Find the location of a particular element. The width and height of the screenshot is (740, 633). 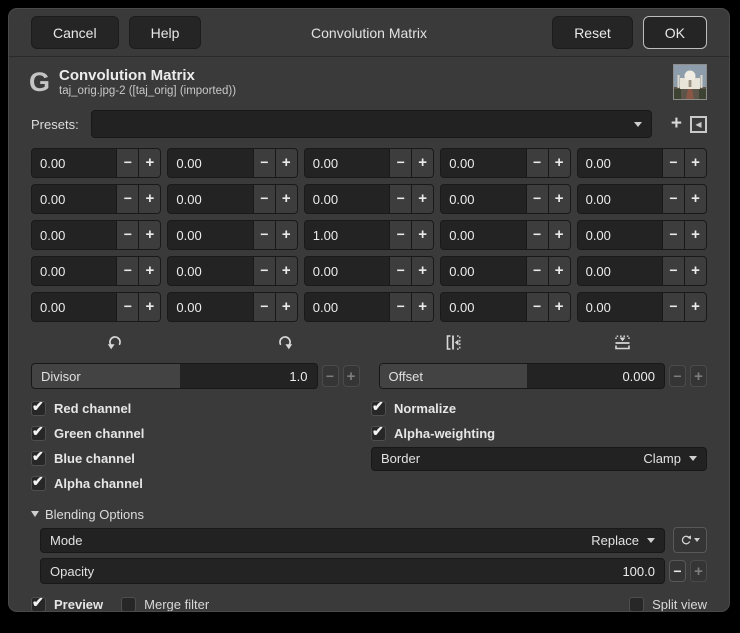

matrix-cell-3-2: 0.00 is located at coordinates (369, 271).